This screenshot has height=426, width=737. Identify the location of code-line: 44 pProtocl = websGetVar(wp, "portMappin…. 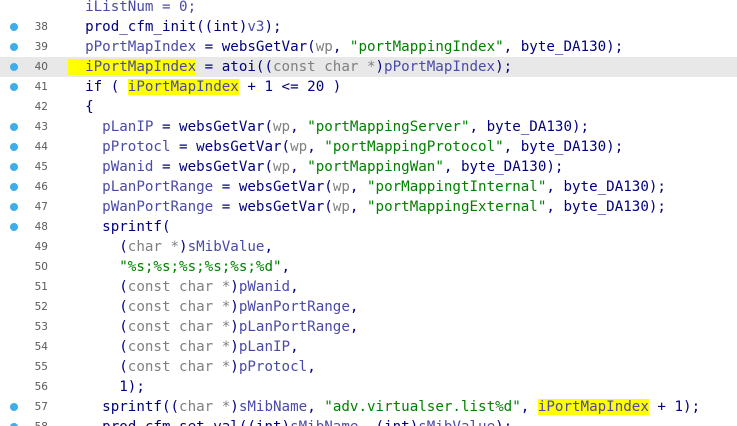
(368, 147).